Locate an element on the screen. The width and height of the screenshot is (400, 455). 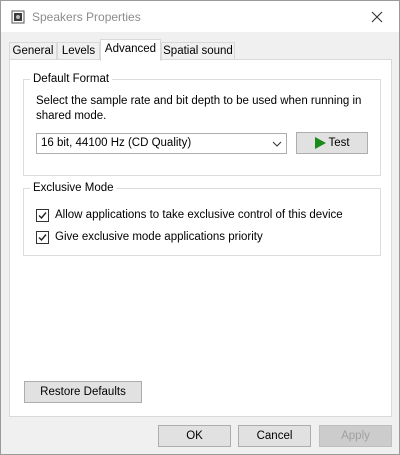
tab-advanced: Advanced is located at coordinates (130, 50).